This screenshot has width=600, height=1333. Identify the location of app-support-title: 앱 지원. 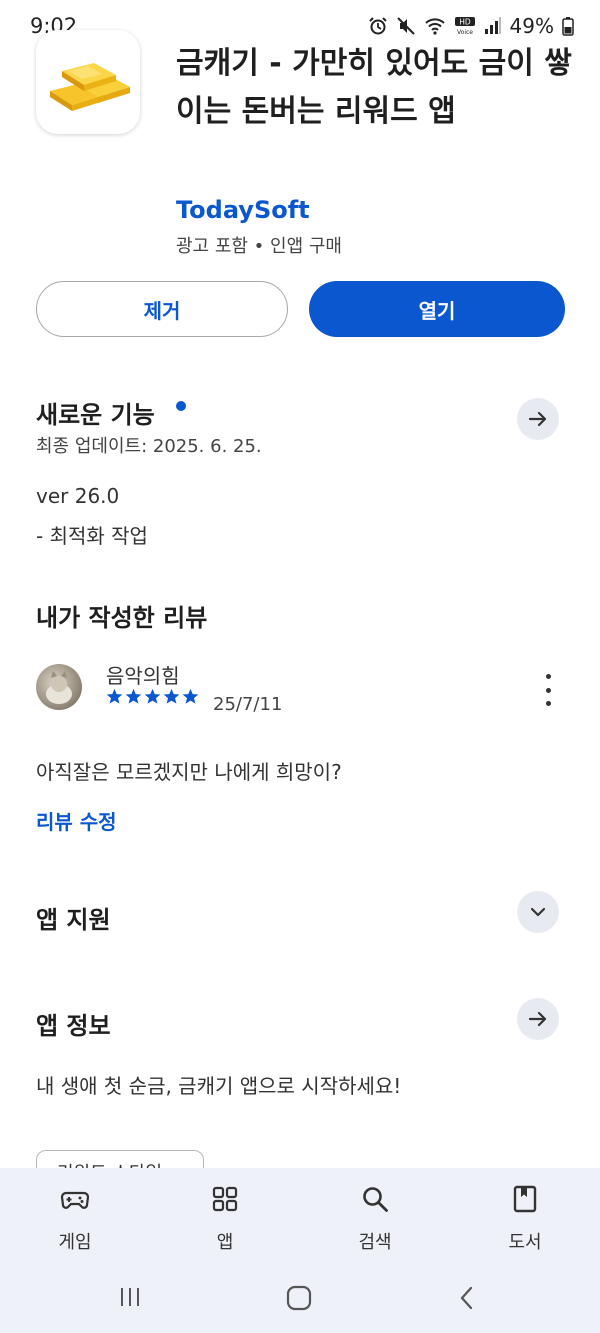
(73, 920).